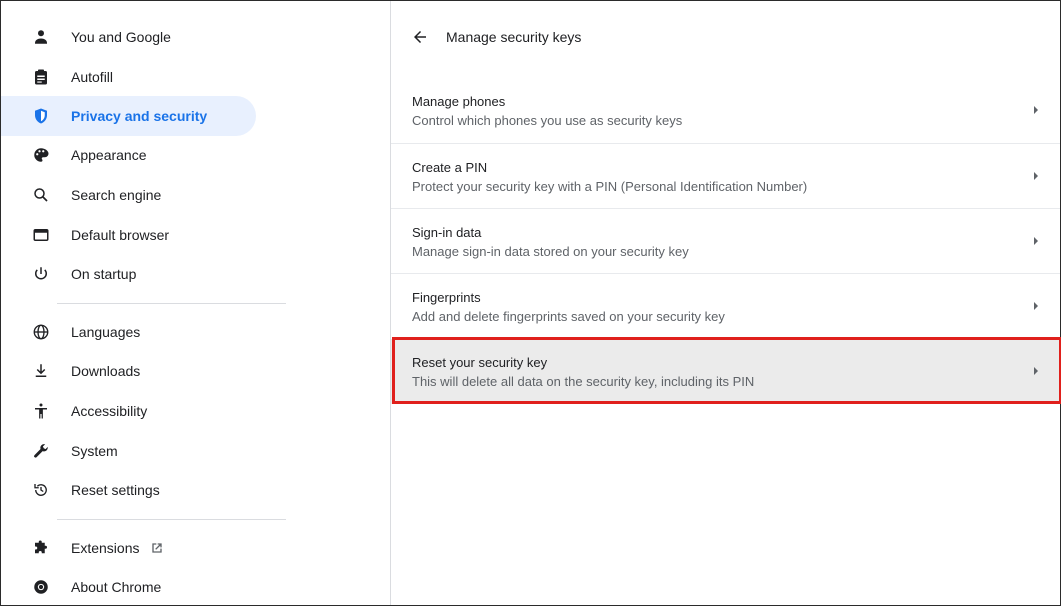  Describe the element at coordinates (157, 548) in the screenshot. I see `open-in-new-icon` at that location.